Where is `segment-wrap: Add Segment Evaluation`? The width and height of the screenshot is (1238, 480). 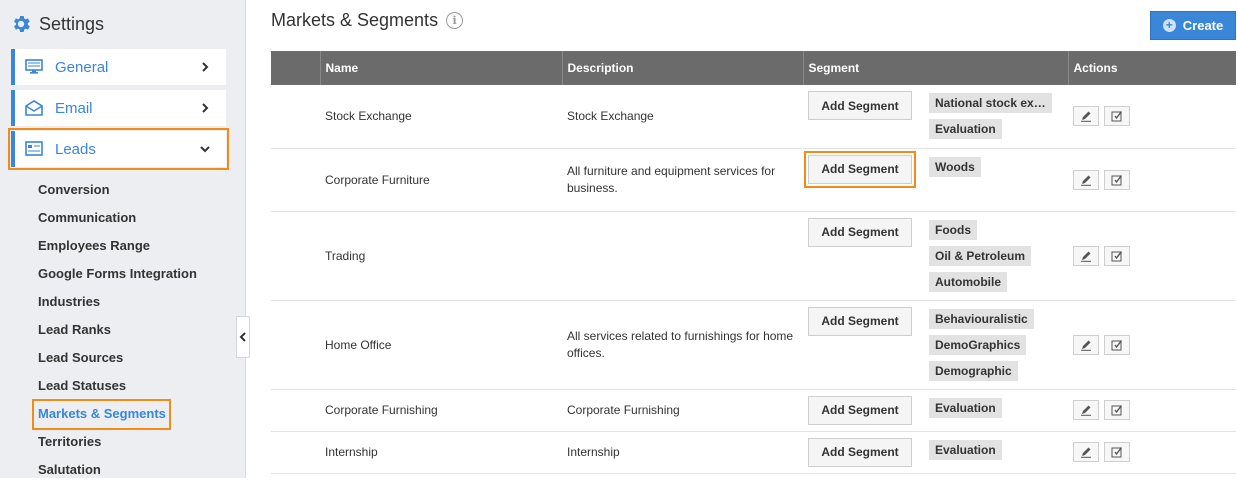 segment-wrap: Add Segment Evaluation is located at coordinates (938, 407).